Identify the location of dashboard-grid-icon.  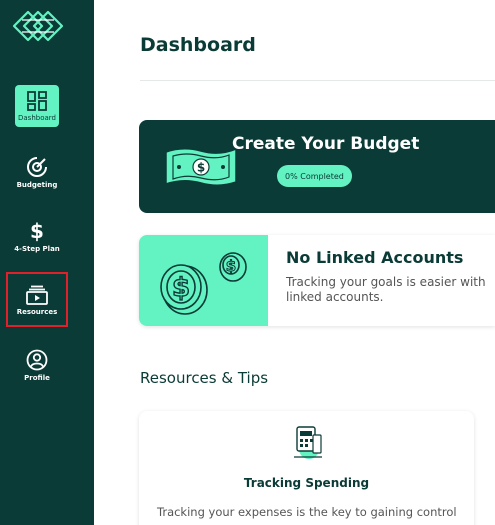
(37, 100).